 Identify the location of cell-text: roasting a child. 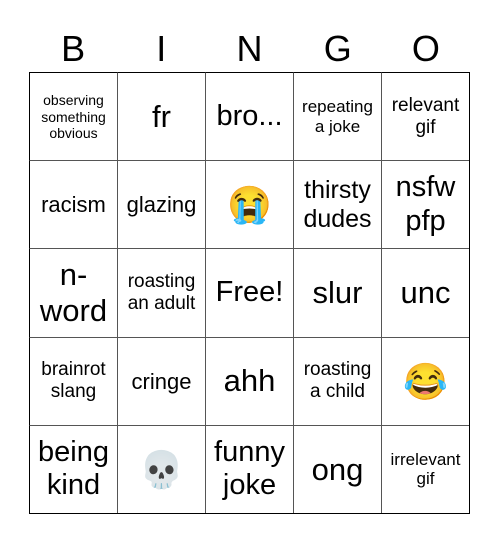
(337, 381).